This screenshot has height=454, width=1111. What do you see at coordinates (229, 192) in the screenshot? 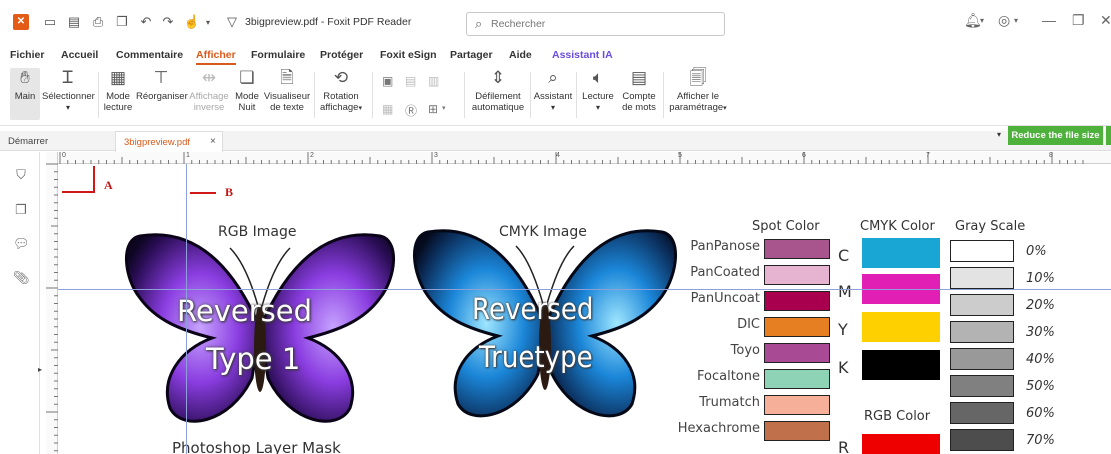
I see `crop-label-b: B` at bounding box center [229, 192].